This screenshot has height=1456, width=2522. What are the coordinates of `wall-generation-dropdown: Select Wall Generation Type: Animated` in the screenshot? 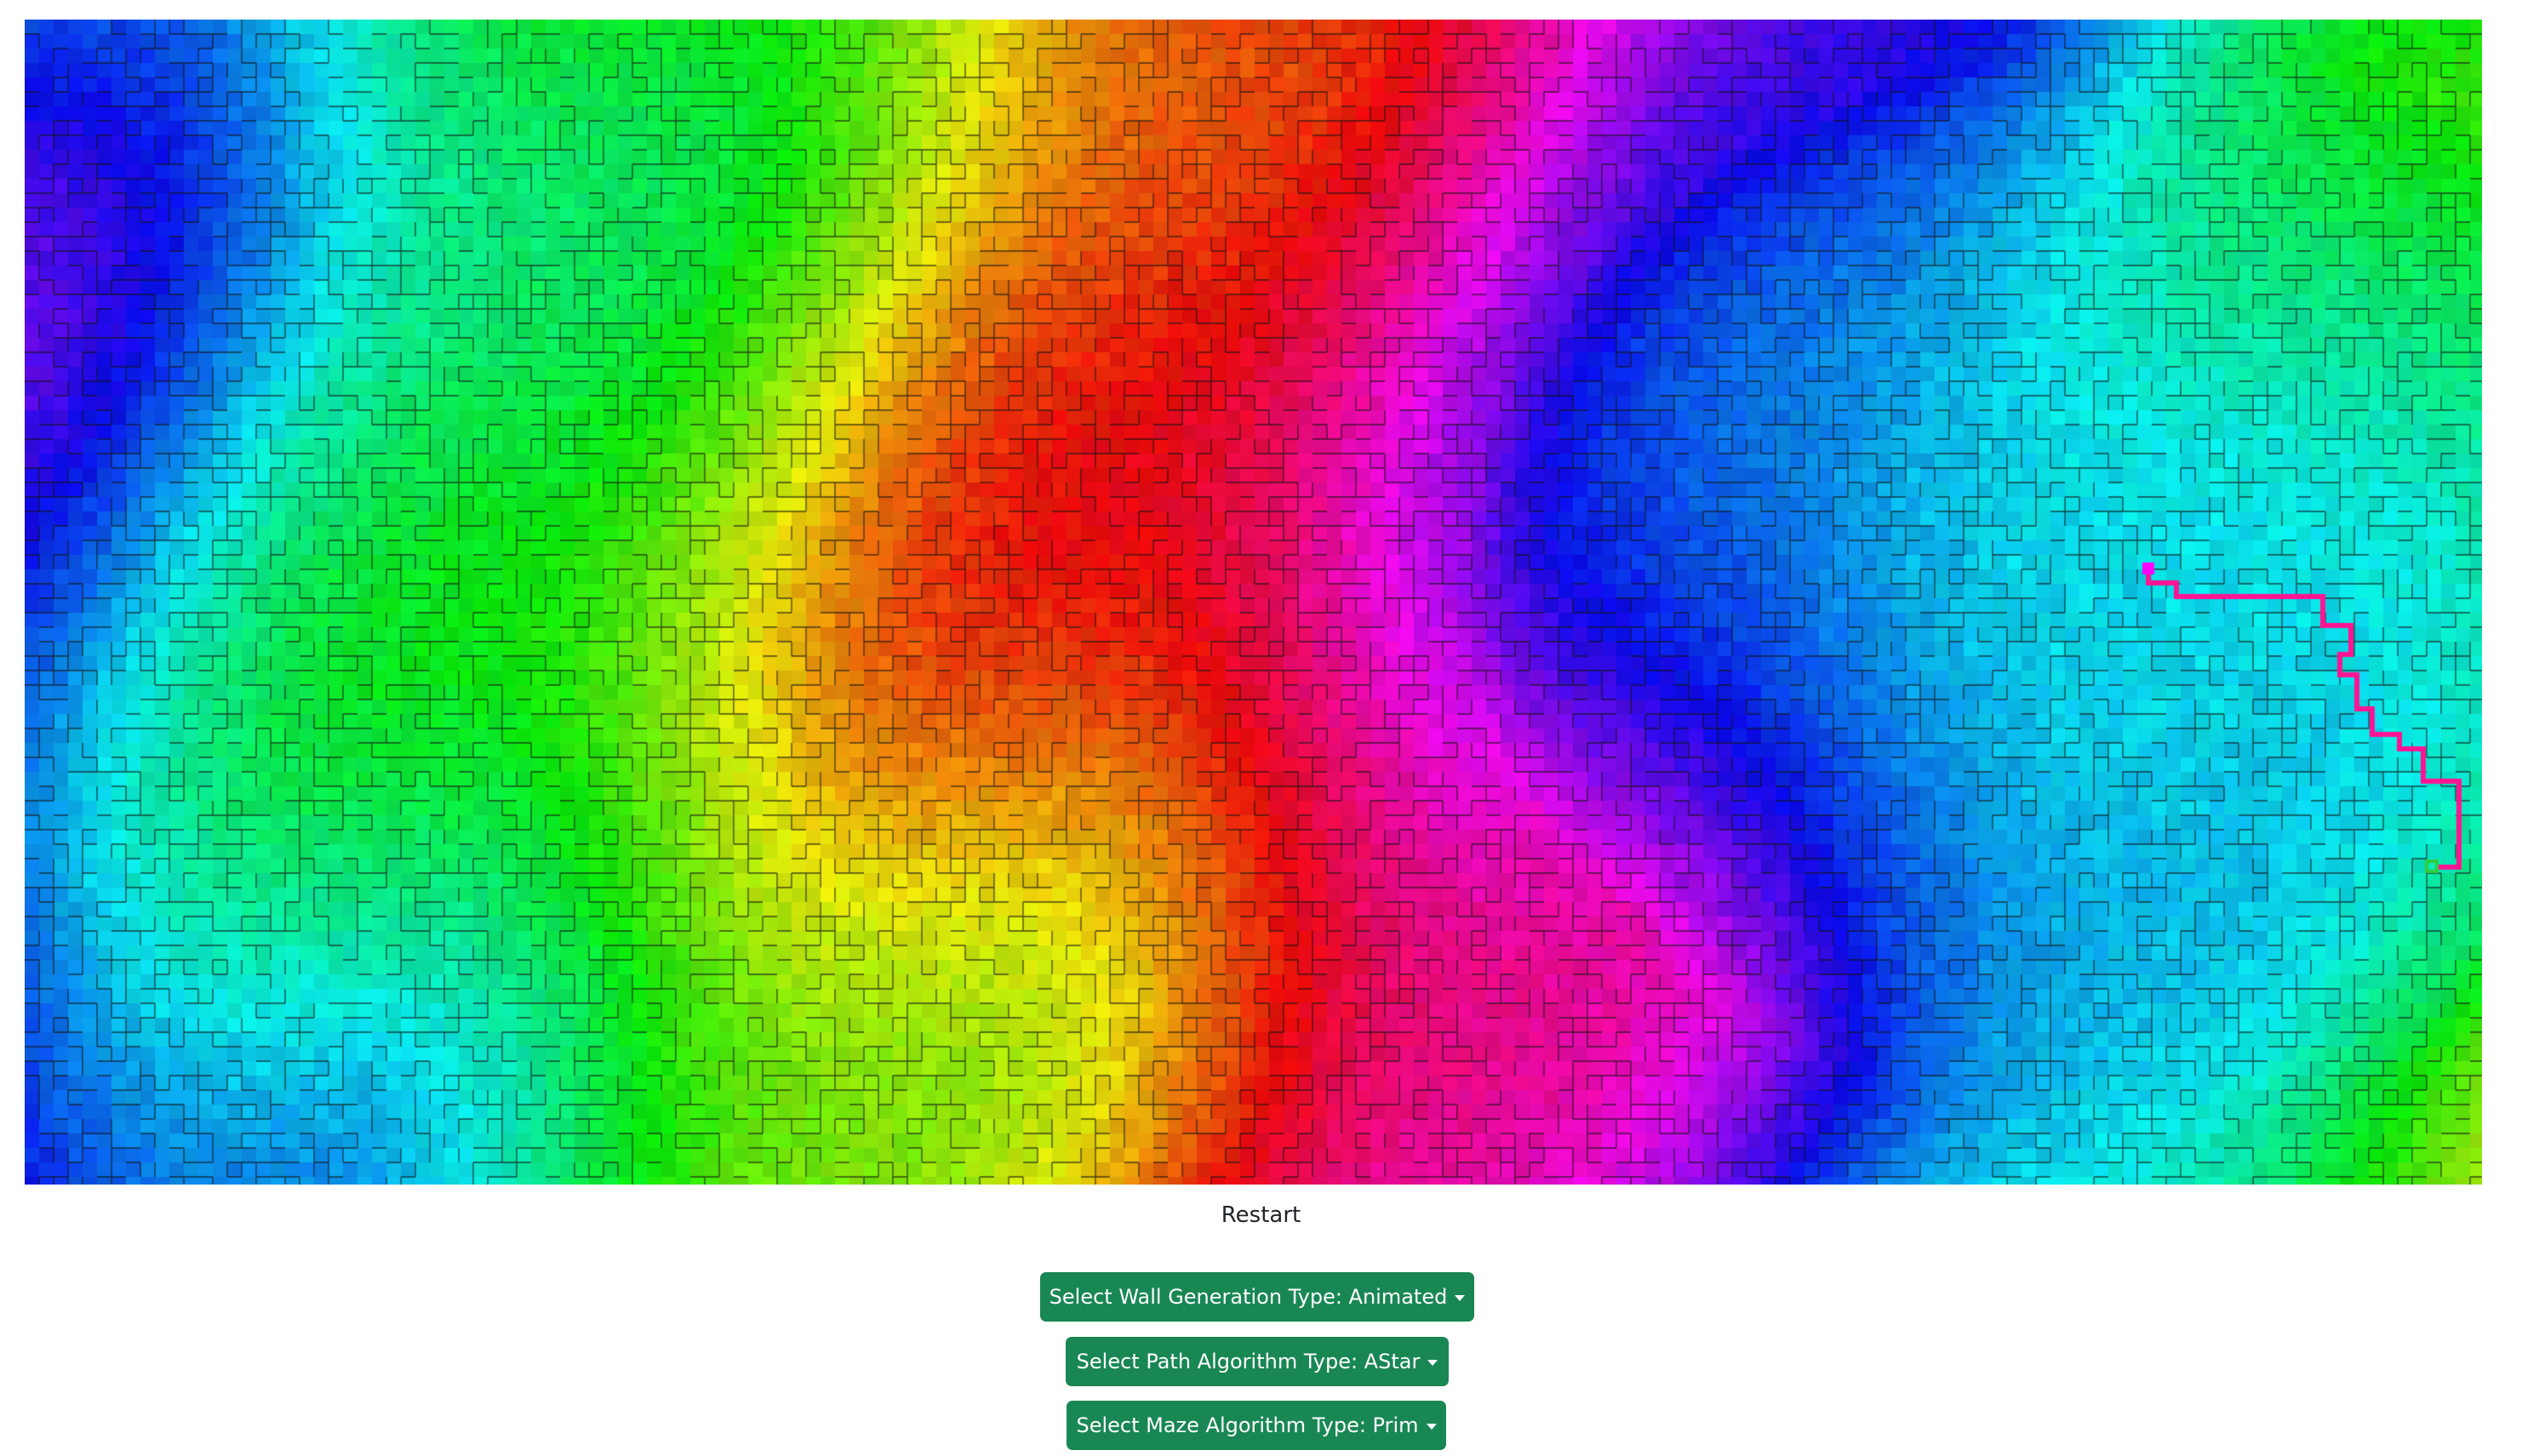 It's located at (1257, 1297).